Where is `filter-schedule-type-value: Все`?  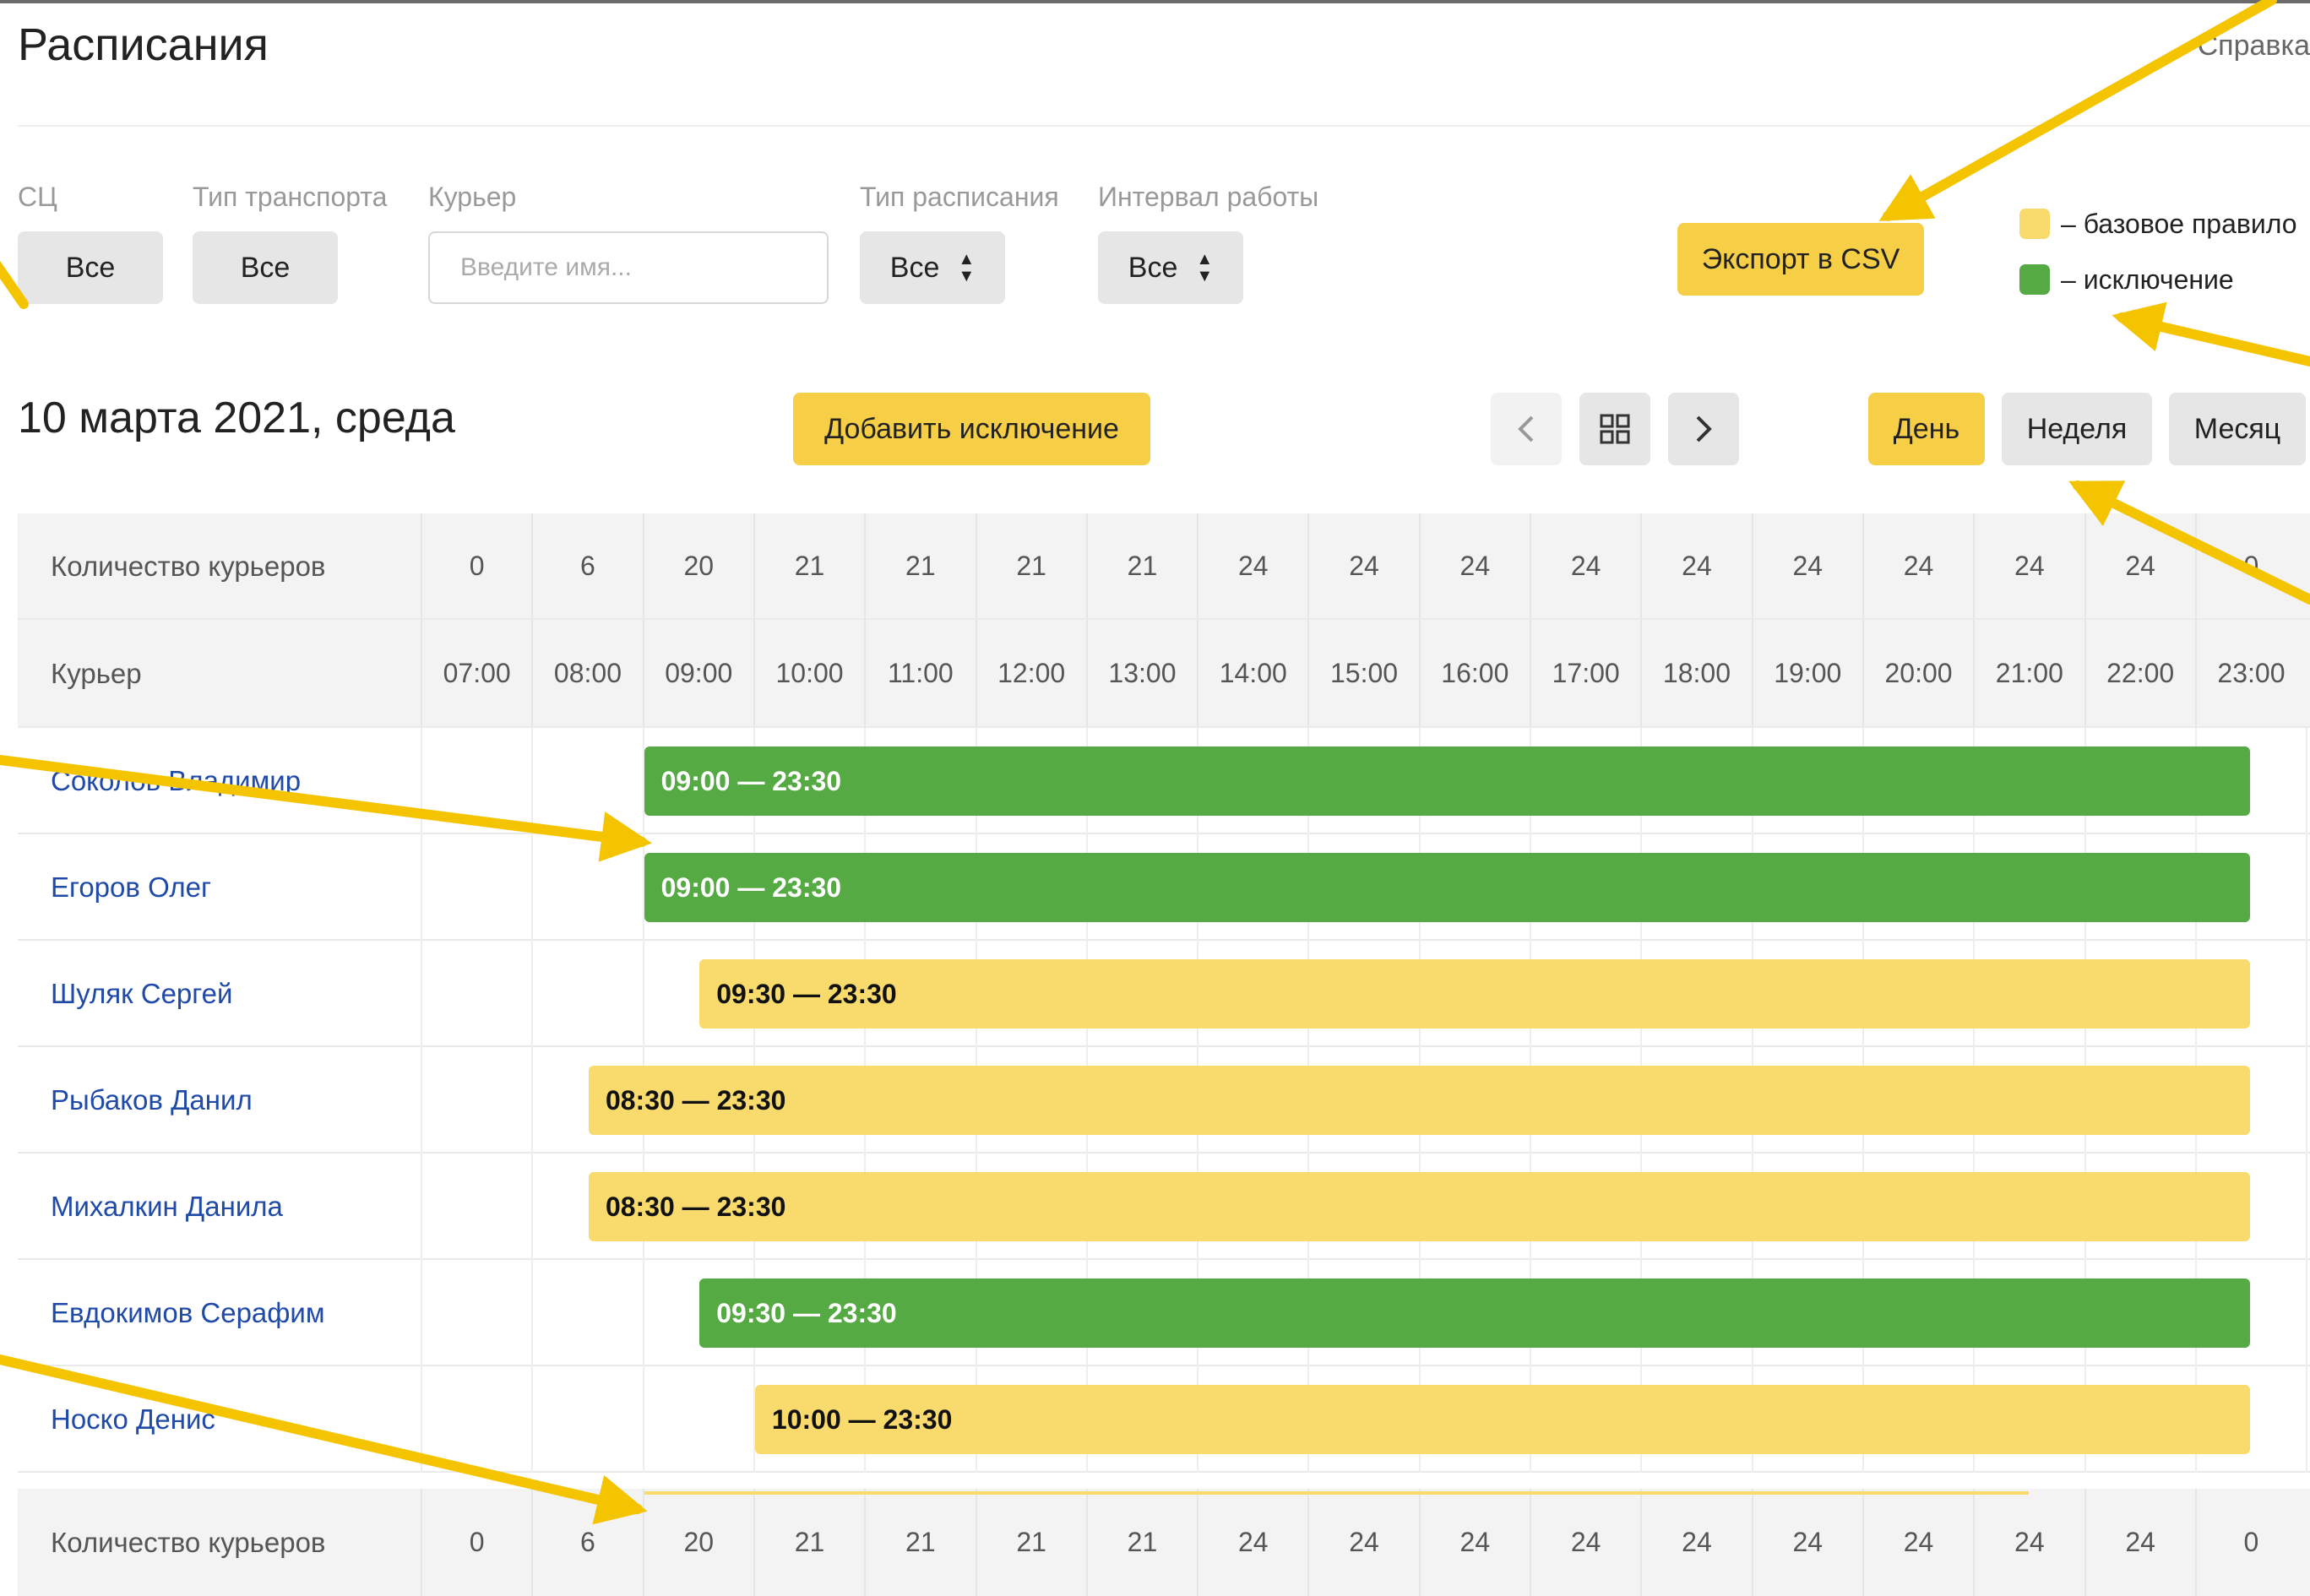
filter-schedule-type-value: Все is located at coordinates (915, 267).